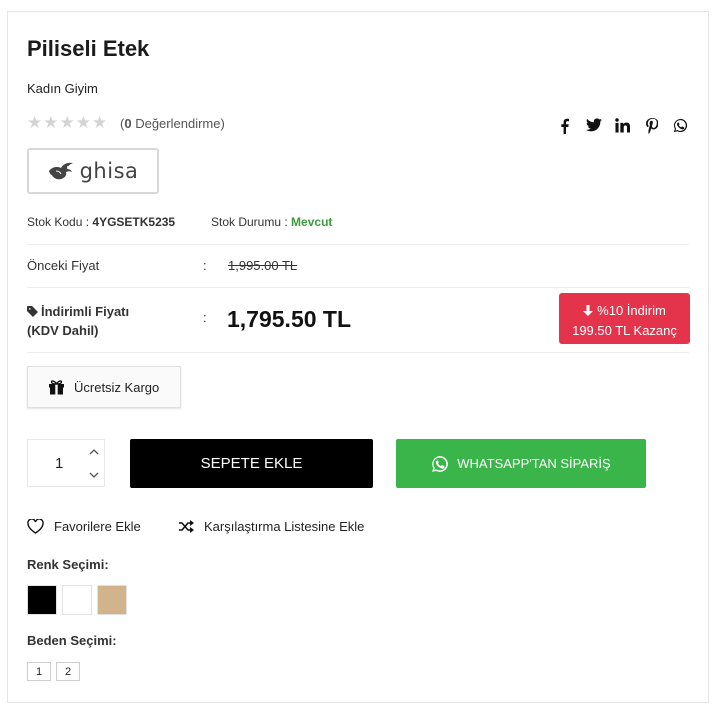 This screenshot has width=721, height=711. Describe the element at coordinates (42, 600) in the screenshot. I see `color-swatch-black` at that location.